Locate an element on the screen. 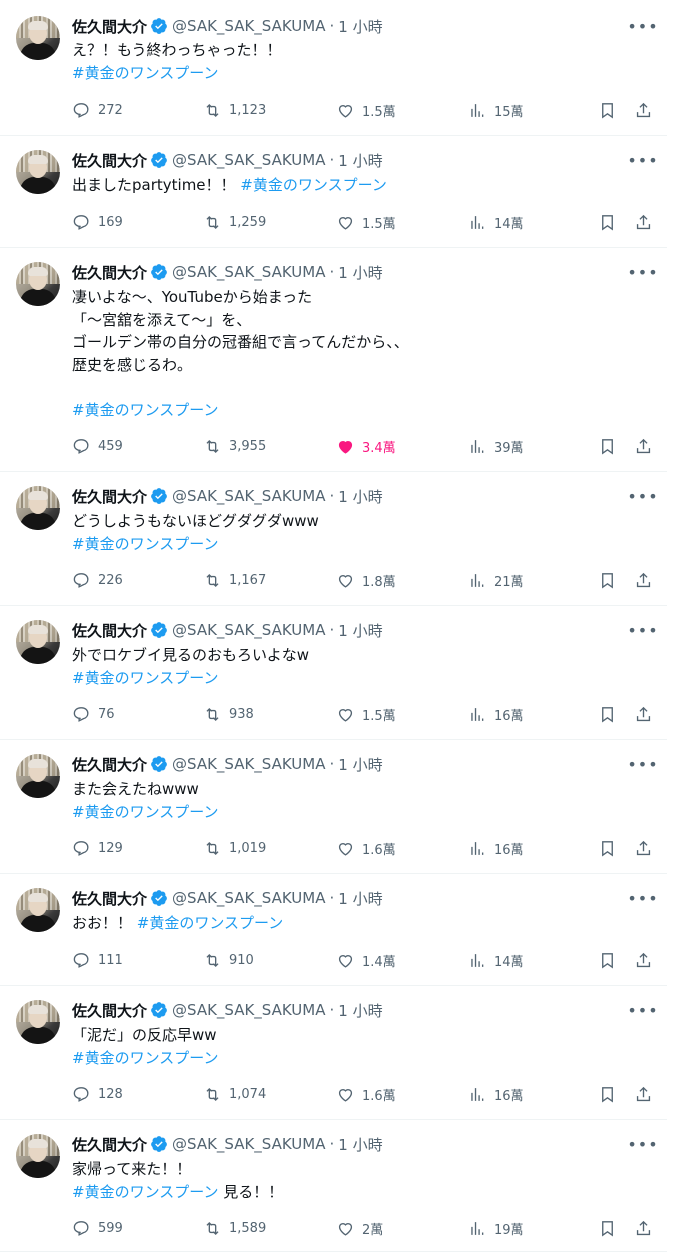  like-button: 1.8萬 is located at coordinates (366, 580).